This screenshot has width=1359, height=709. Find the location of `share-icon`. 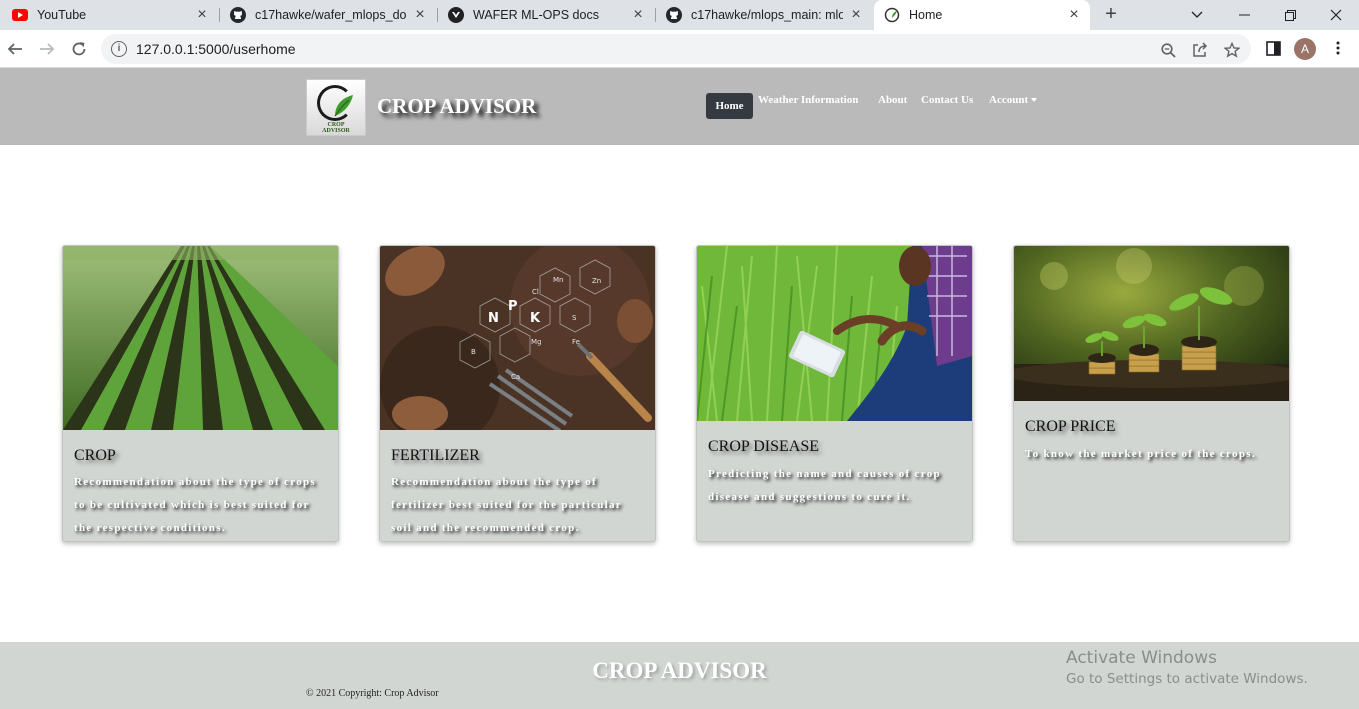

share-icon is located at coordinates (1200, 50).